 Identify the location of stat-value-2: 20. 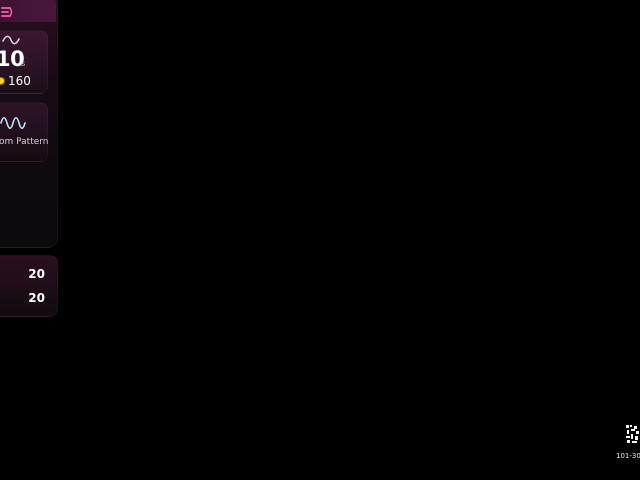
(36, 298).